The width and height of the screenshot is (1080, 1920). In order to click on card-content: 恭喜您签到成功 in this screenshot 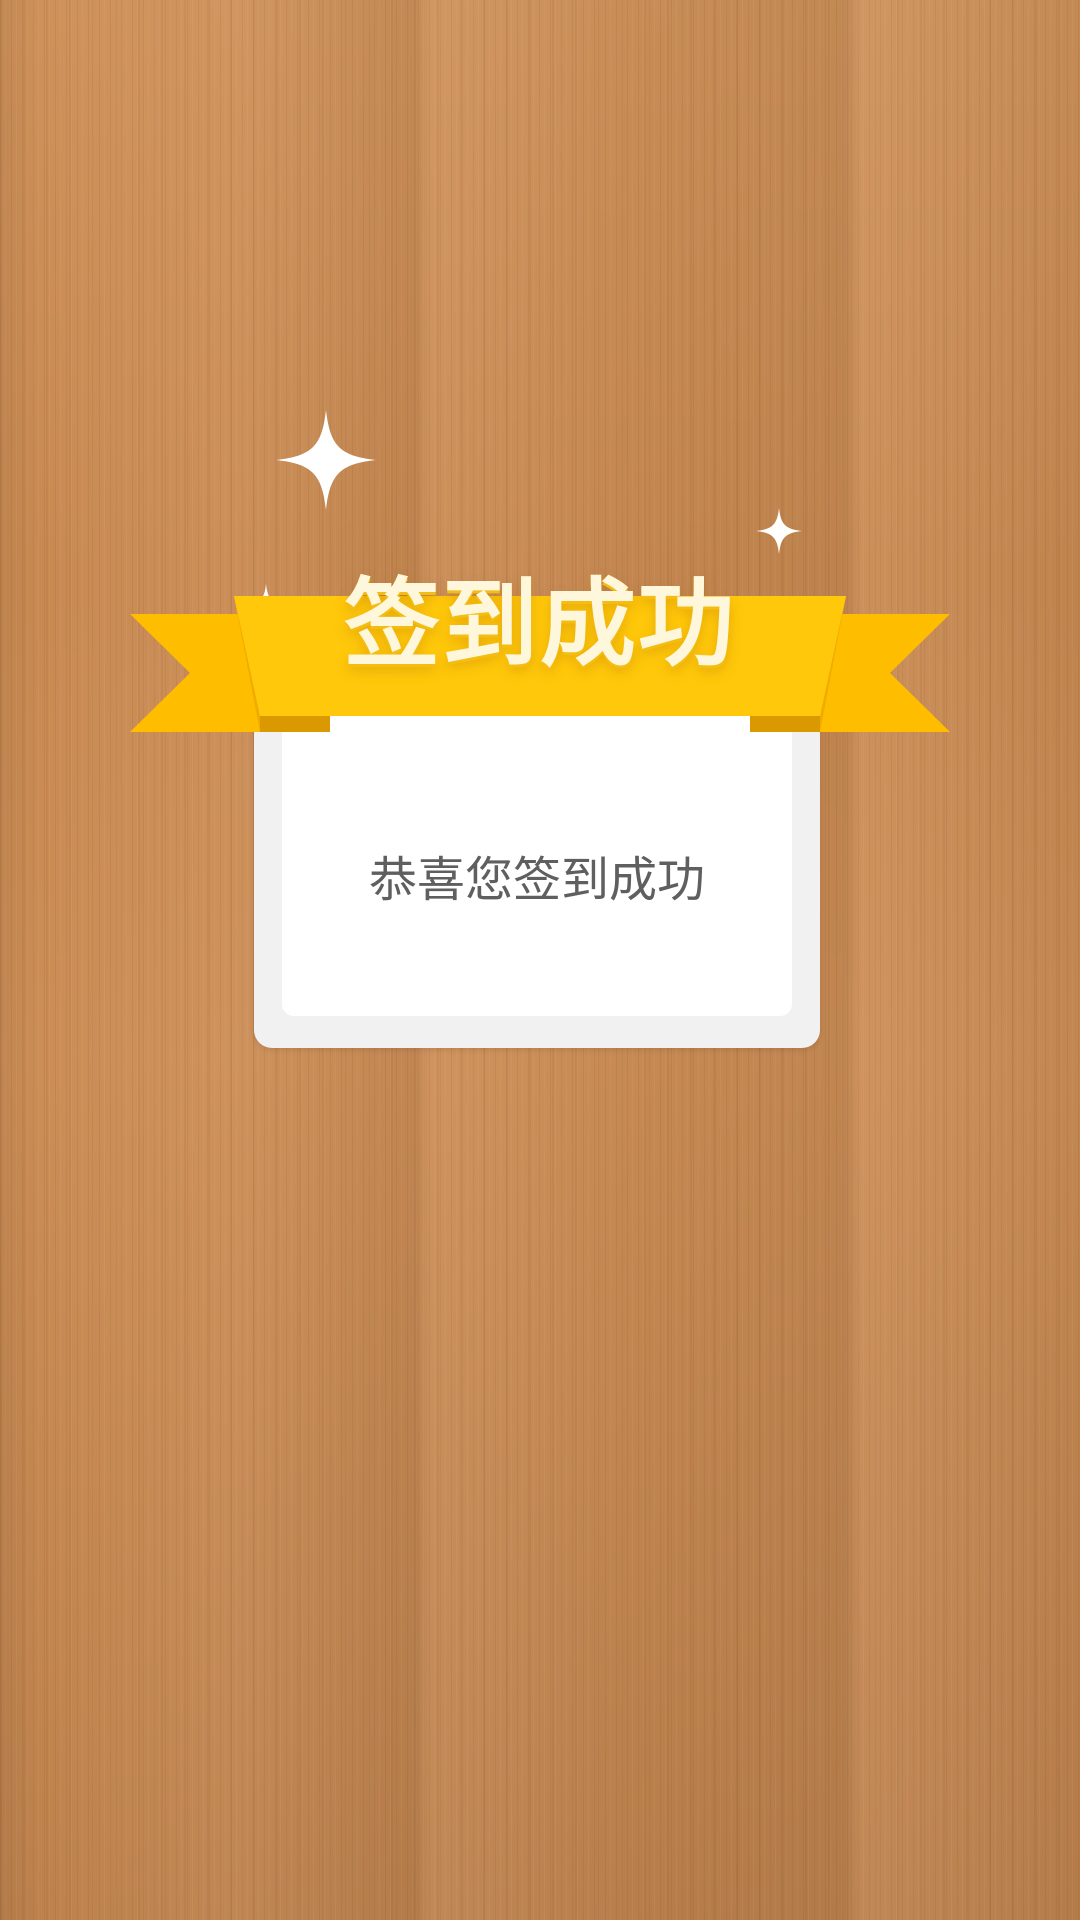, I will do `click(537, 858)`.